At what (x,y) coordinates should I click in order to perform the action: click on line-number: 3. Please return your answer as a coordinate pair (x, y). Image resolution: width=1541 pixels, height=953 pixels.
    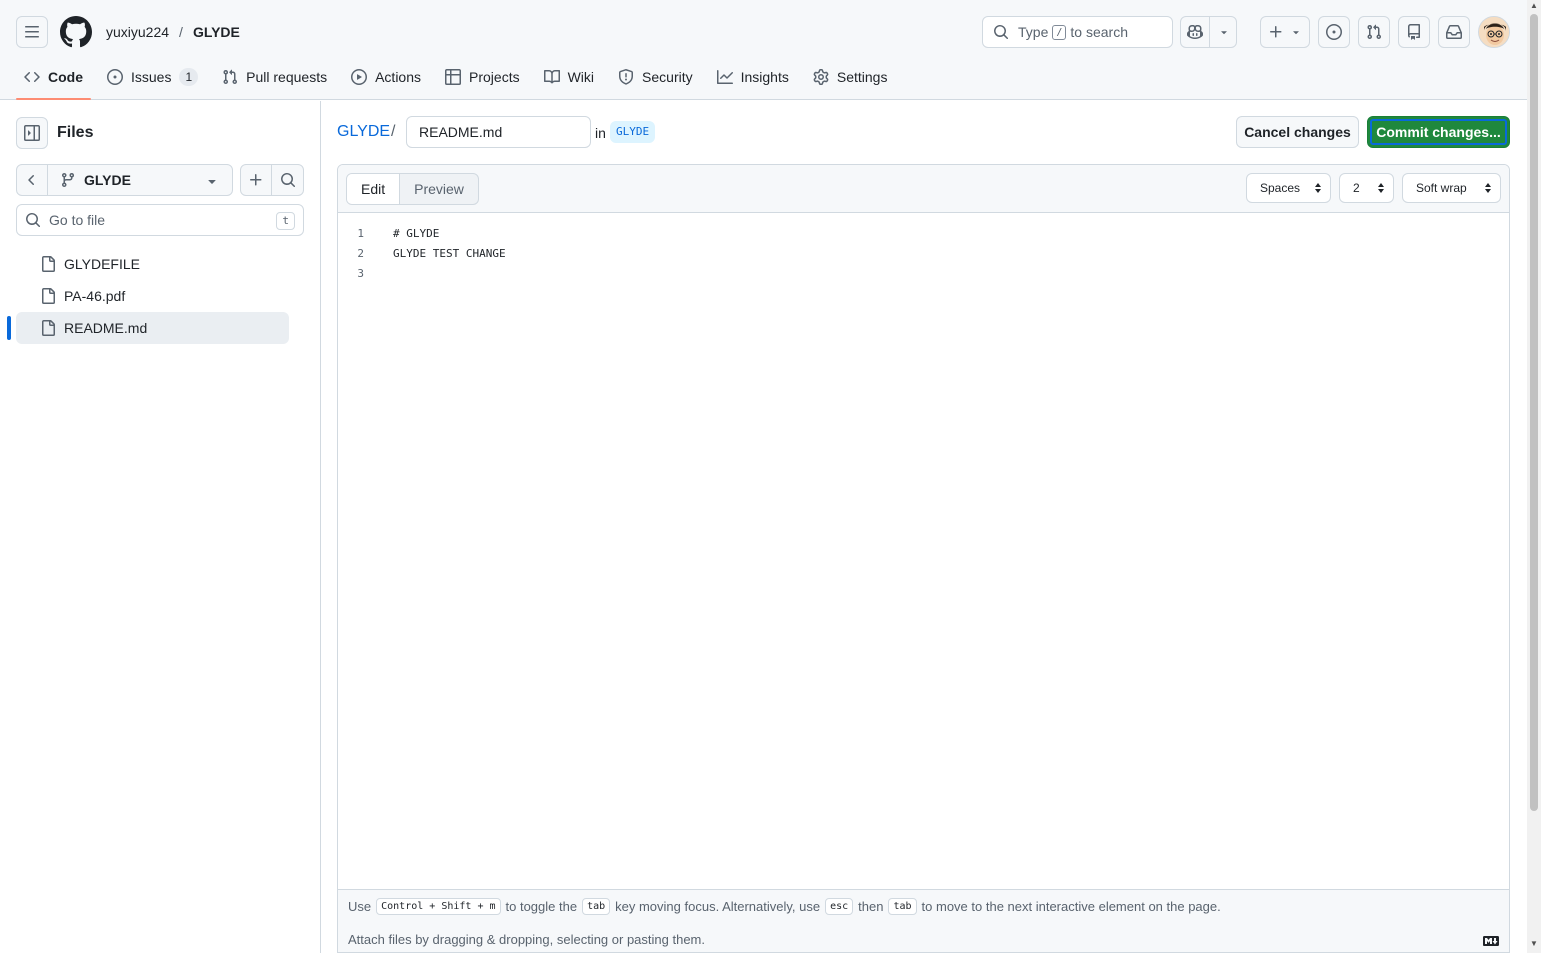
    Looking at the image, I should click on (360, 273).